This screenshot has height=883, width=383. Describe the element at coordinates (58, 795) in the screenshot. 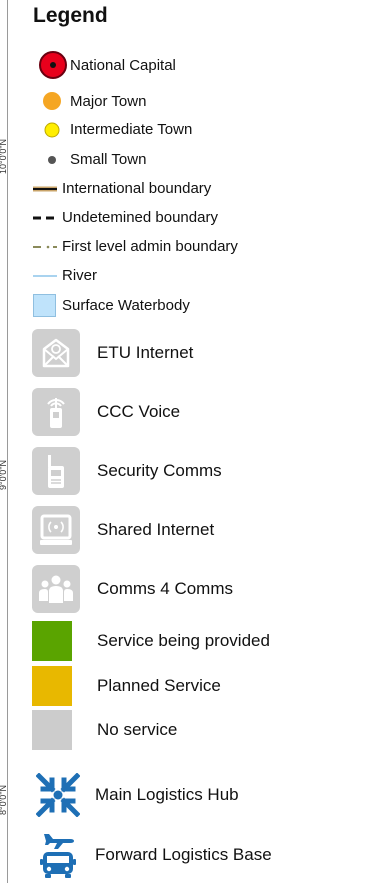

I see `logistics-hub-icon` at that location.